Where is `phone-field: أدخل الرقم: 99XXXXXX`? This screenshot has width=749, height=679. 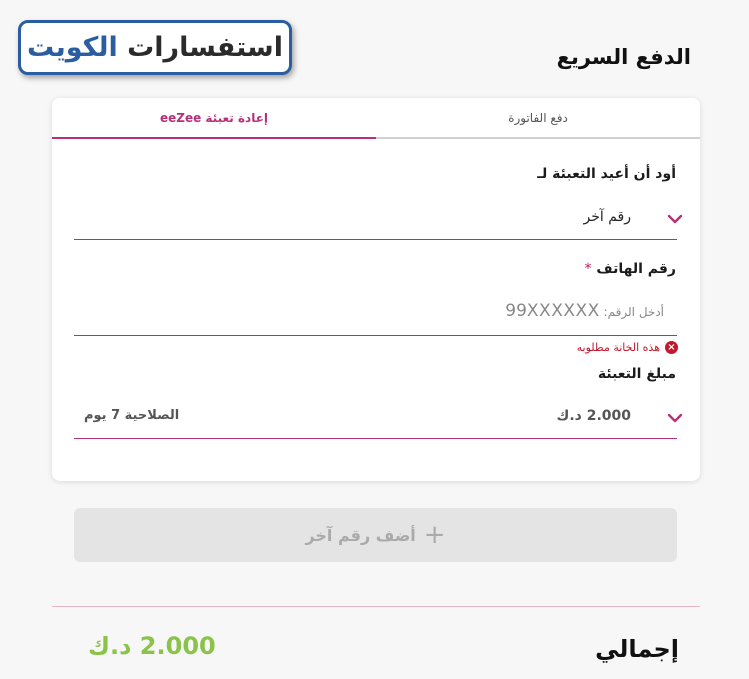
phone-field: أدخل الرقم: 99XXXXXX is located at coordinates (375, 313).